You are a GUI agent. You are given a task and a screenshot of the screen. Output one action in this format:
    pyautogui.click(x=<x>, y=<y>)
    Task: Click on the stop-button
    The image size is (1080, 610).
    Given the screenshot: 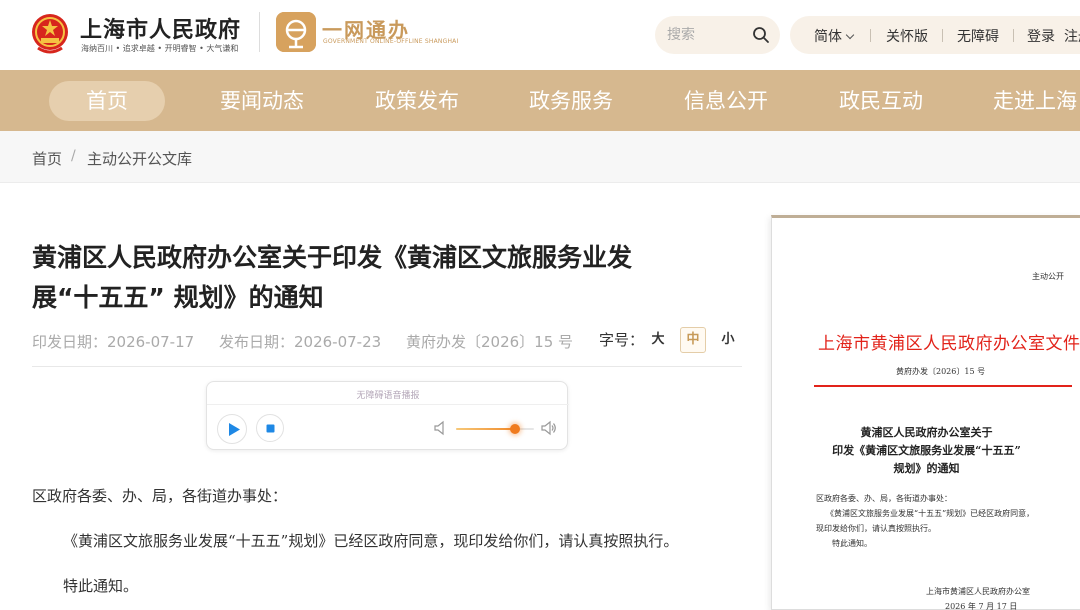 What is the action you would take?
    pyautogui.click(x=270, y=428)
    